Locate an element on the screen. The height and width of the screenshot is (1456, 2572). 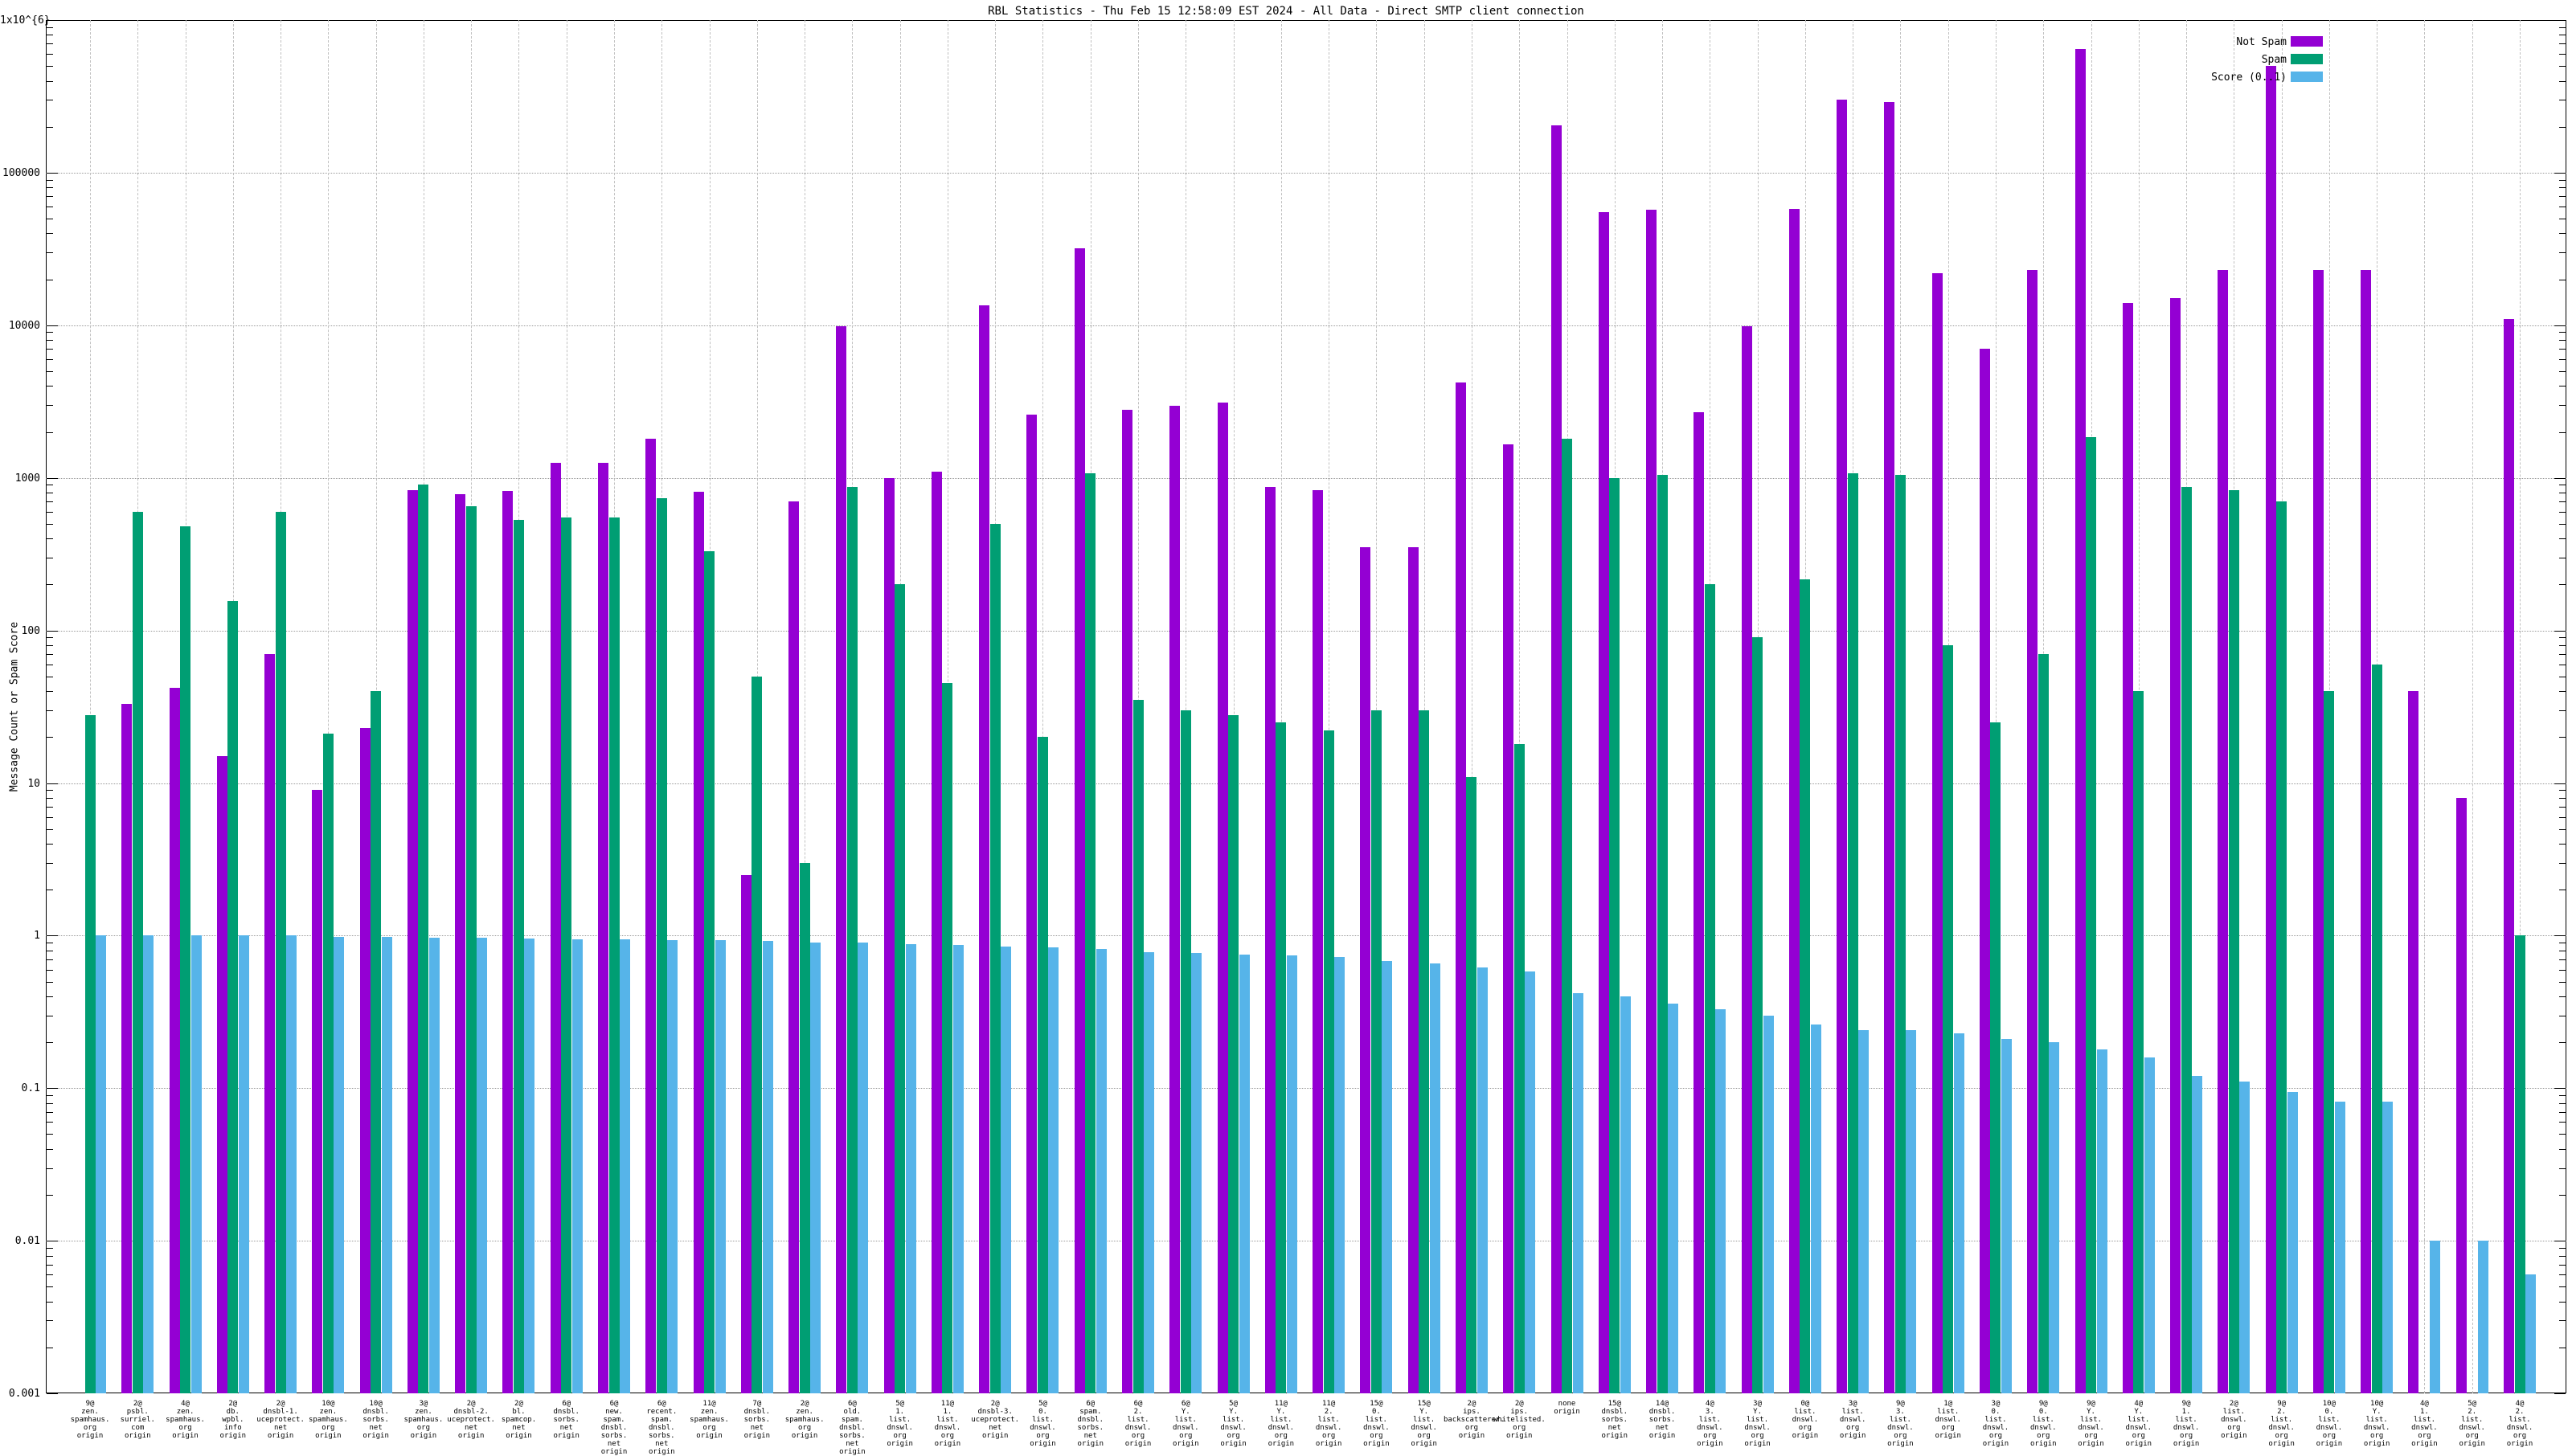
y-tick-label: 100 is located at coordinates (30, 630).